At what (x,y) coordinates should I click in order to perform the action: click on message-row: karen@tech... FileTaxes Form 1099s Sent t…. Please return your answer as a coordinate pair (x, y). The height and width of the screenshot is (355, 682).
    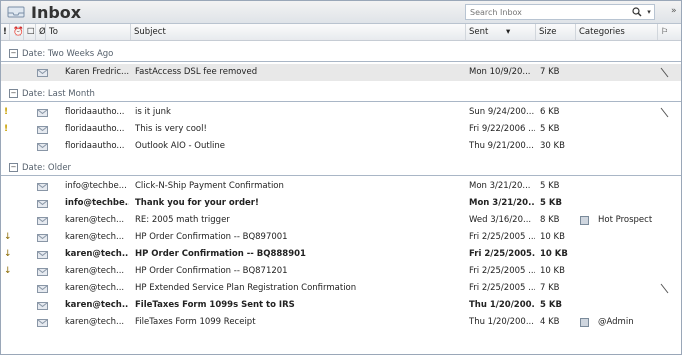
    Looking at the image, I should click on (341, 305).